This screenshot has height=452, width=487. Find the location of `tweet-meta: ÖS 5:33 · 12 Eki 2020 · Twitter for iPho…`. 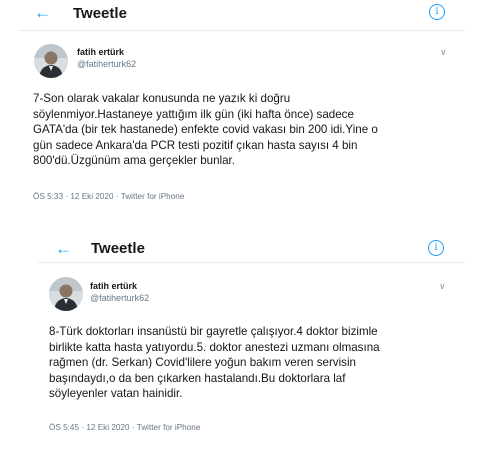

tweet-meta: ÖS 5:33 · 12 Eki 2020 · Twitter for iPho… is located at coordinates (108, 196).